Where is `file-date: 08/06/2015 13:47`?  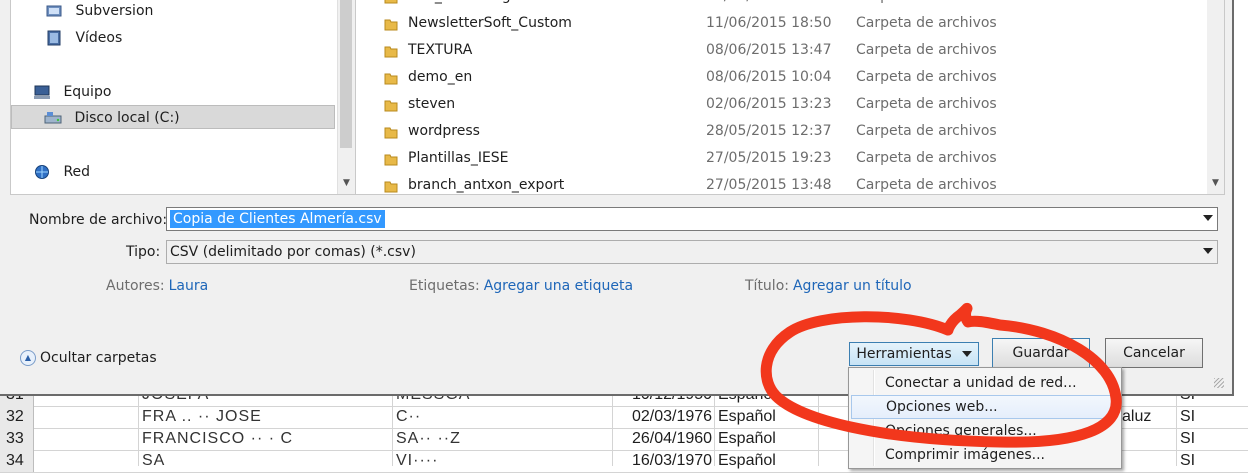 file-date: 08/06/2015 13:47 is located at coordinates (769, 50).